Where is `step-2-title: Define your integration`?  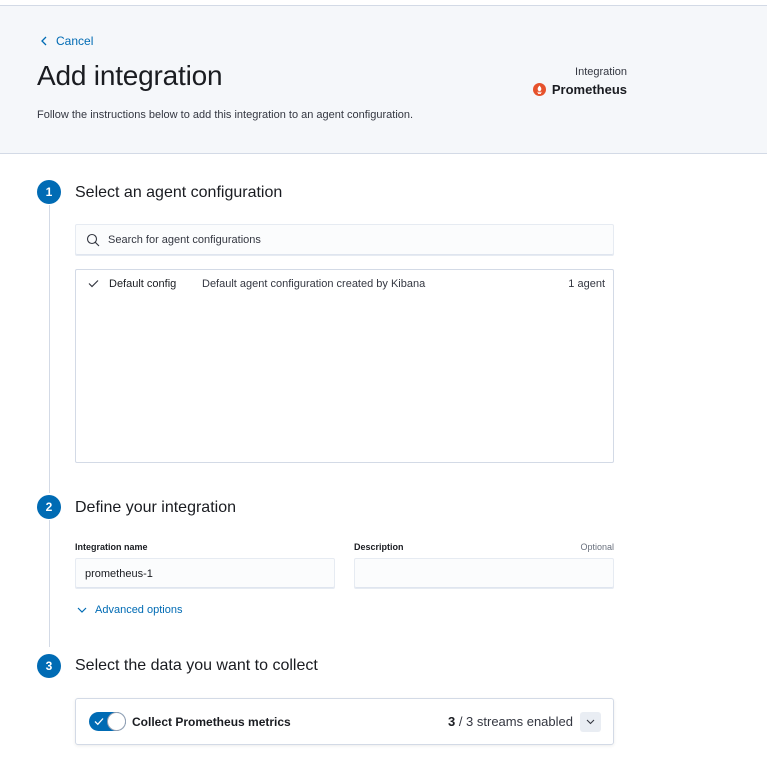 step-2-title: Define your integration is located at coordinates (155, 507).